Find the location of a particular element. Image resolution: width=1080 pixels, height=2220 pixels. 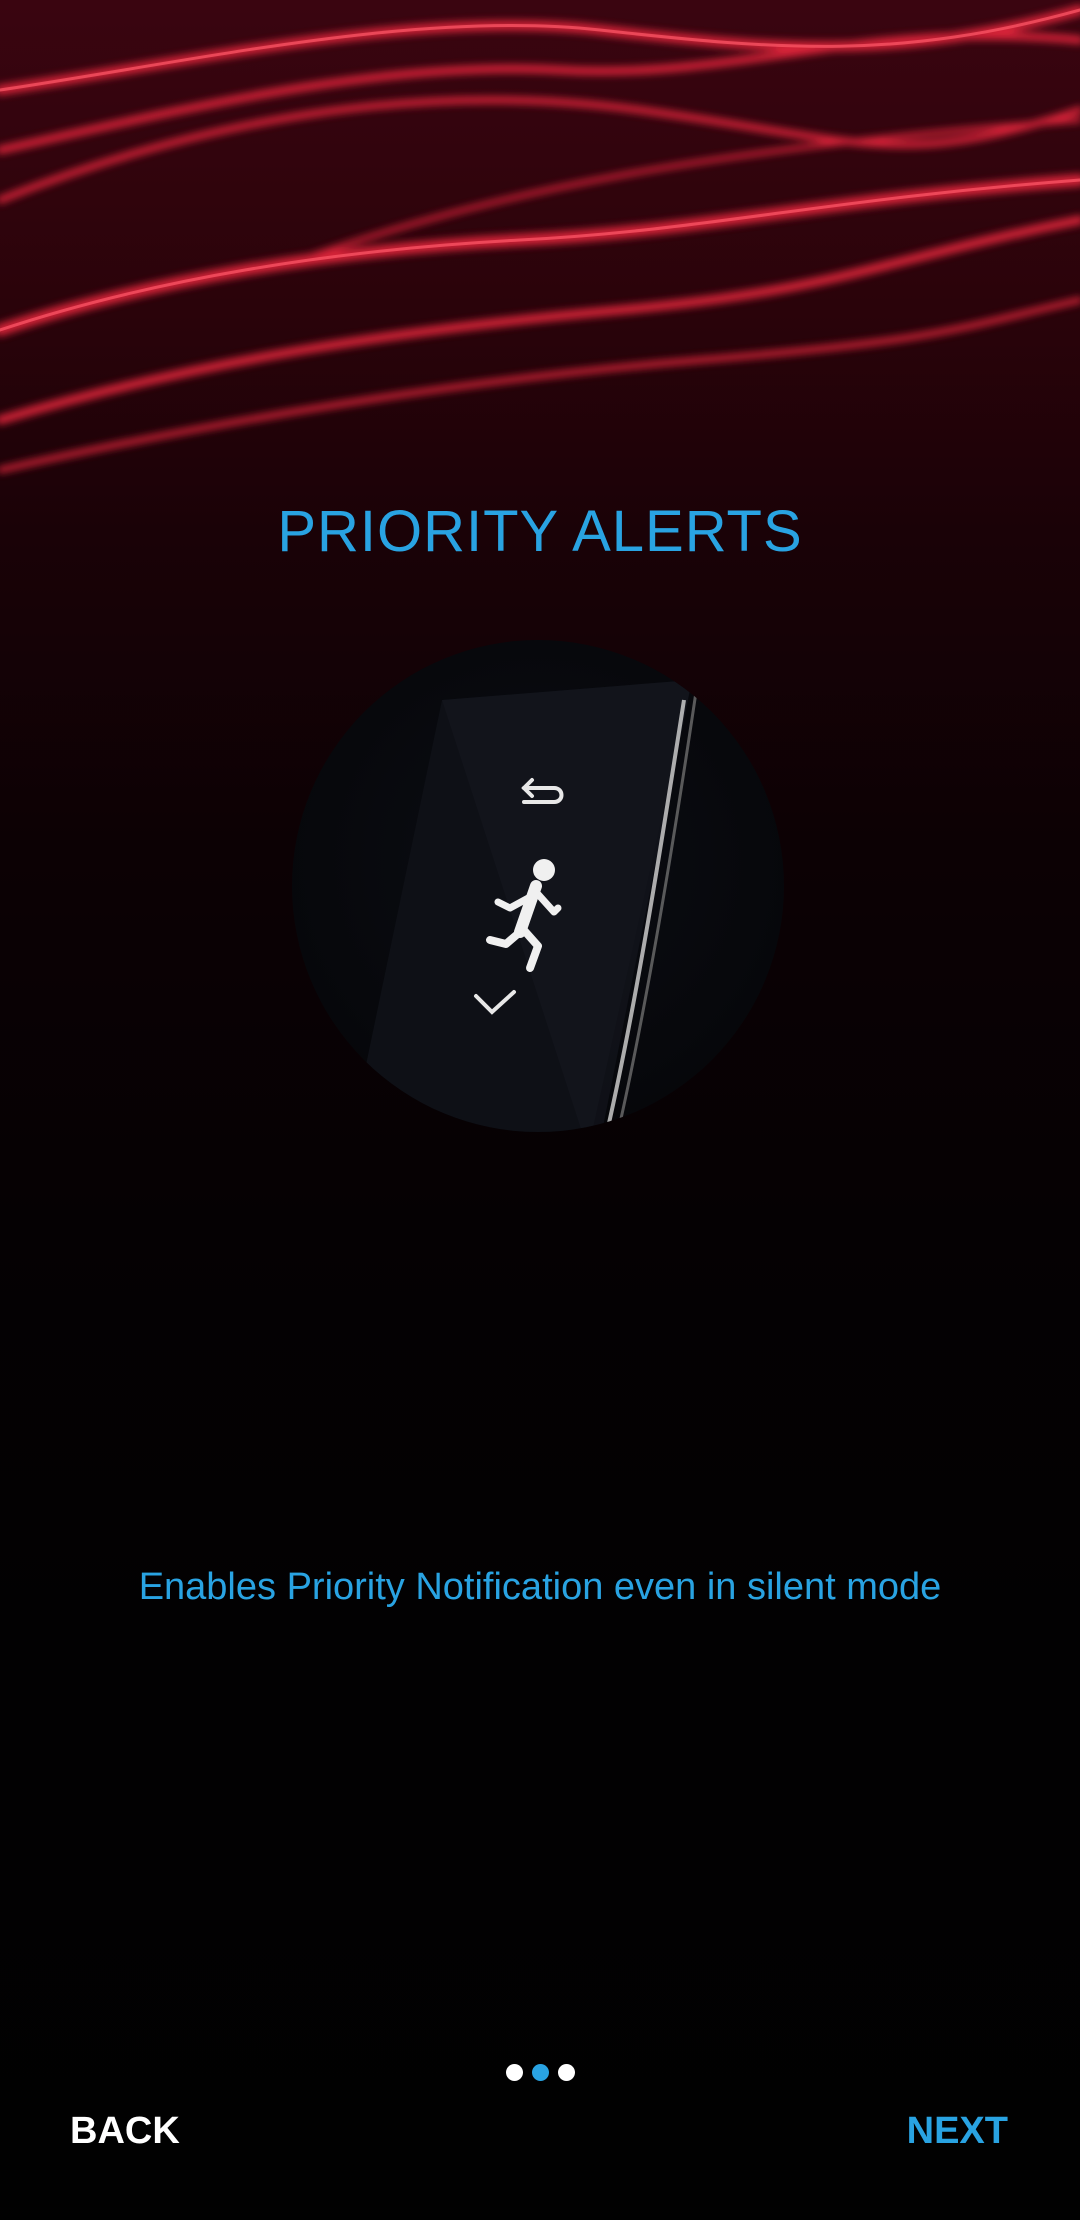

back-button: BACK is located at coordinates (125, 2131).